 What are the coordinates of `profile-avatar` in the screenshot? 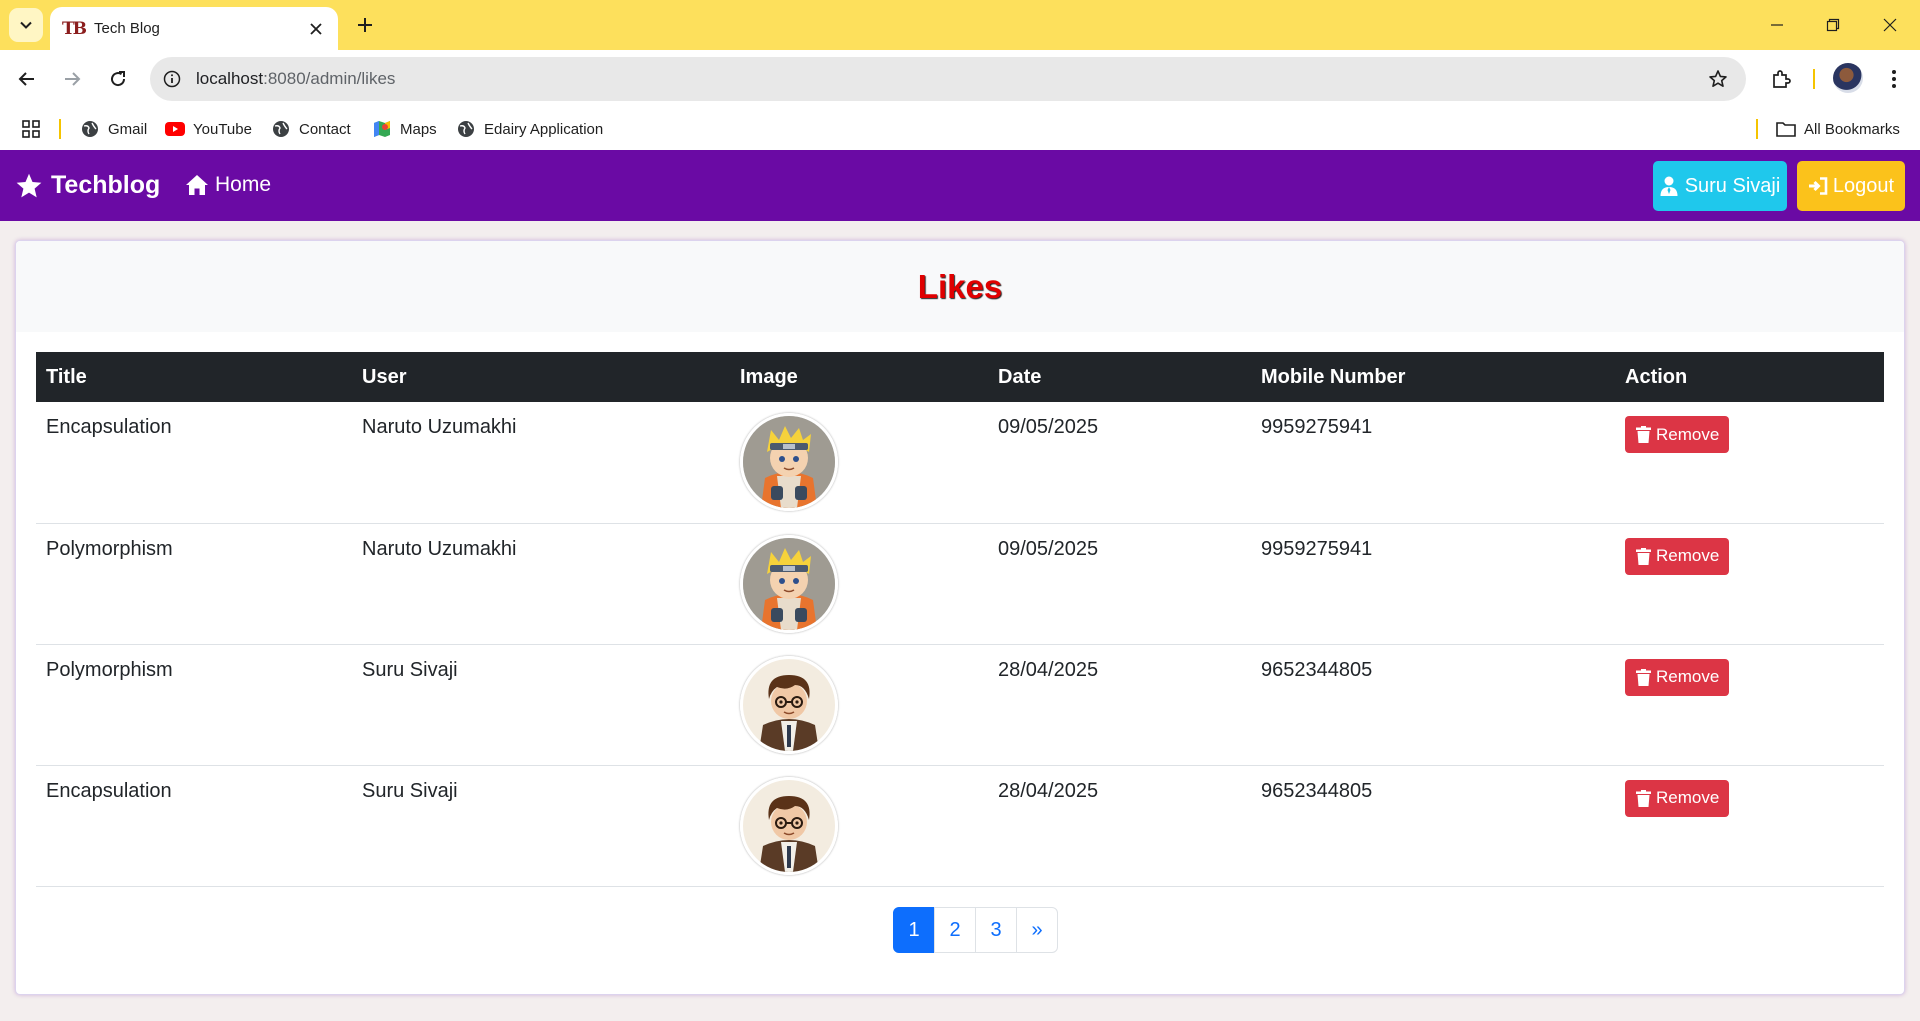 It's located at (1848, 78).